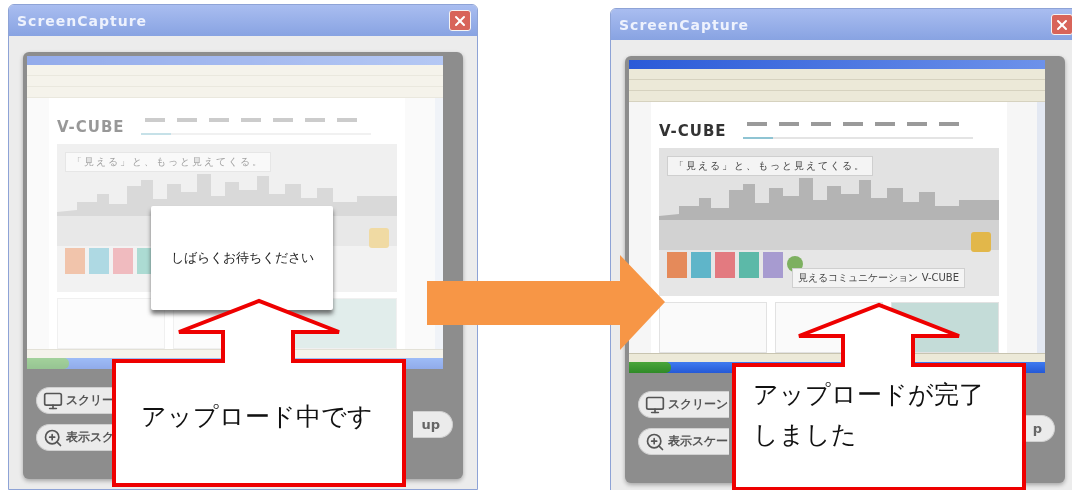 This screenshot has width=1072, height=490. Describe the element at coordinates (242, 258) in the screenshot. I see `dialog-message: しばらくお待ちください` at that location.